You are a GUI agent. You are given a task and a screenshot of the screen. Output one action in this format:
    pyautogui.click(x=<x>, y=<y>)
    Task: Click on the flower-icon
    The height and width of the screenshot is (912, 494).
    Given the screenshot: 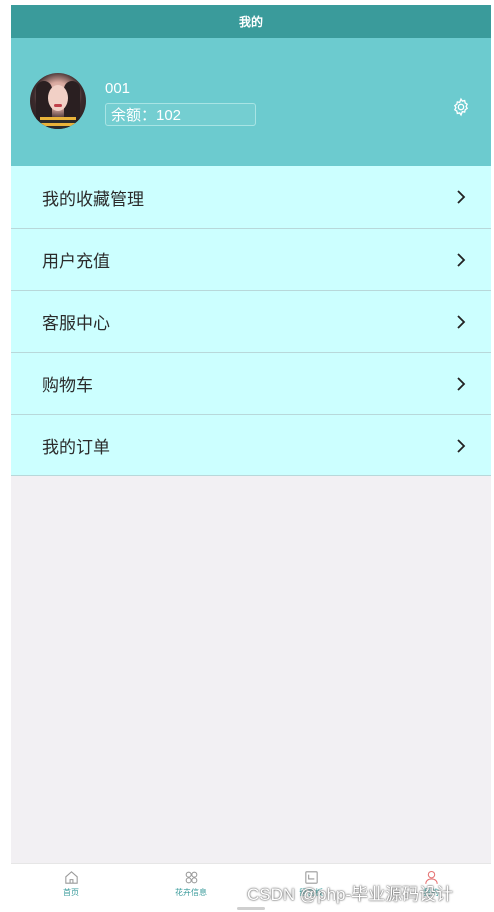 What is the action you would take?
    pyautogui.click(x=191, y=877)
    